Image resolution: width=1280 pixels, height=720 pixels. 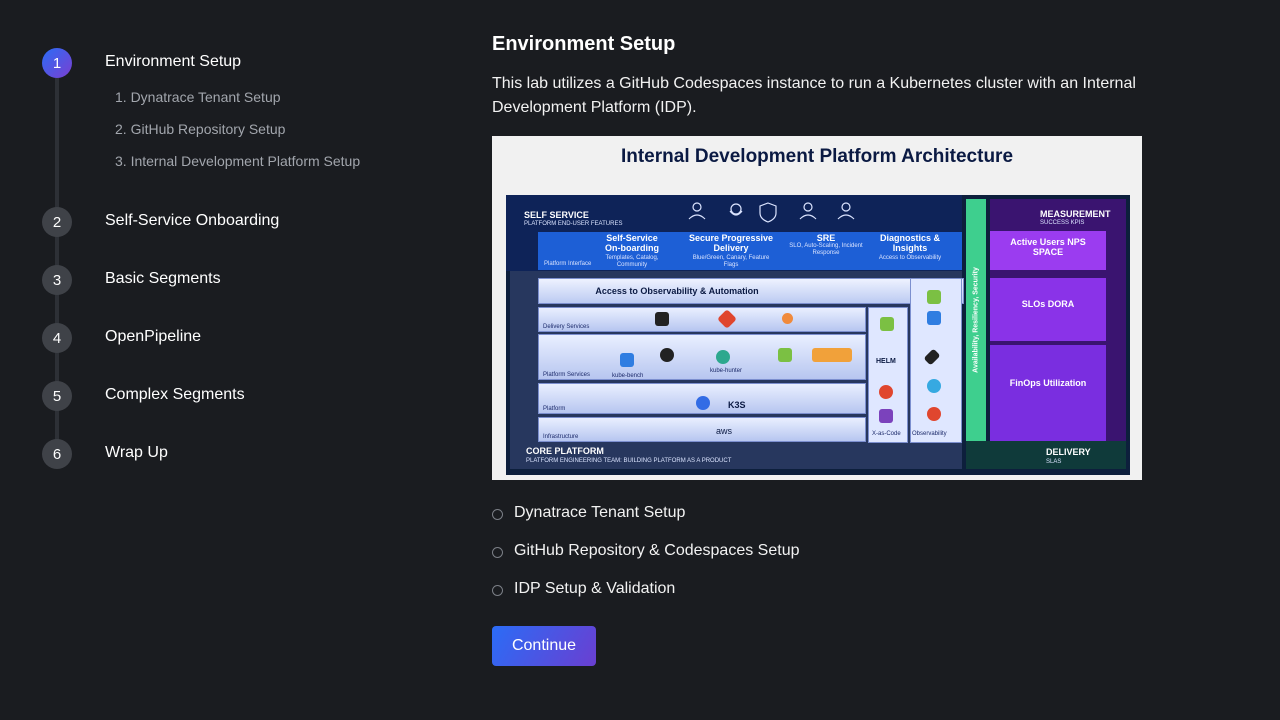 What do you see at coordinates (787, 318) in the screenshot?
I see `argo-icon` at bounding box center [787, 318].